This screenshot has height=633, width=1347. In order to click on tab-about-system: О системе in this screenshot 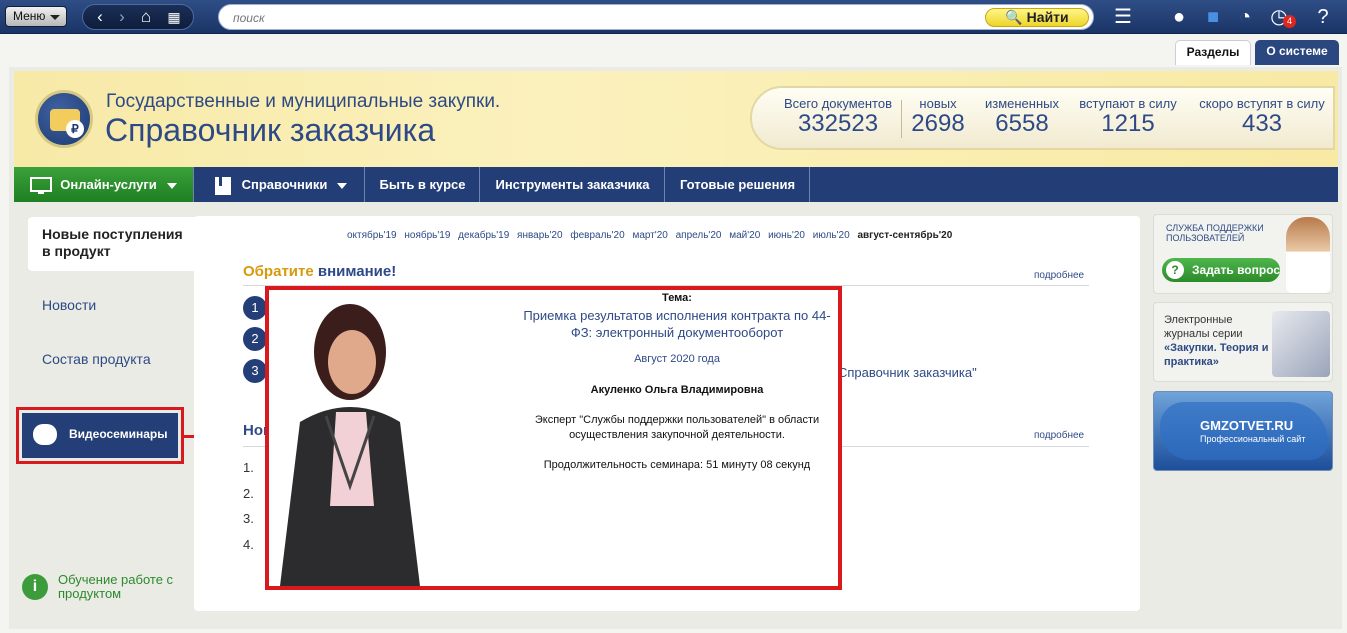, I will do `click(1297, 52)`.